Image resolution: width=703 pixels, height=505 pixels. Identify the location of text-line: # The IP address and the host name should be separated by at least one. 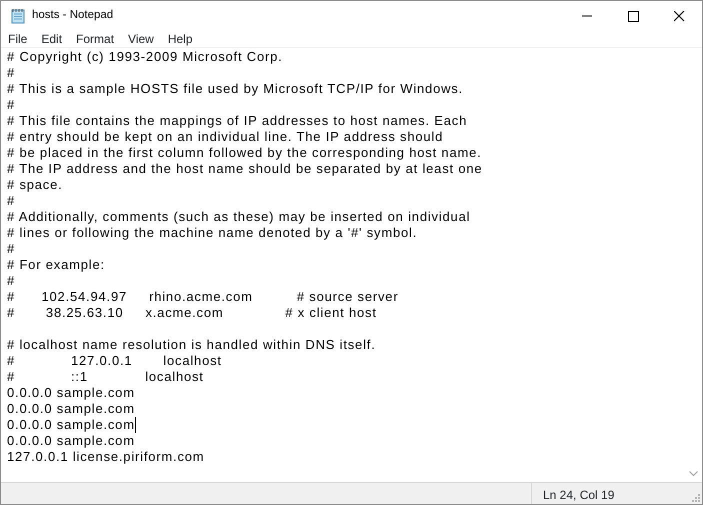
(245, 169).